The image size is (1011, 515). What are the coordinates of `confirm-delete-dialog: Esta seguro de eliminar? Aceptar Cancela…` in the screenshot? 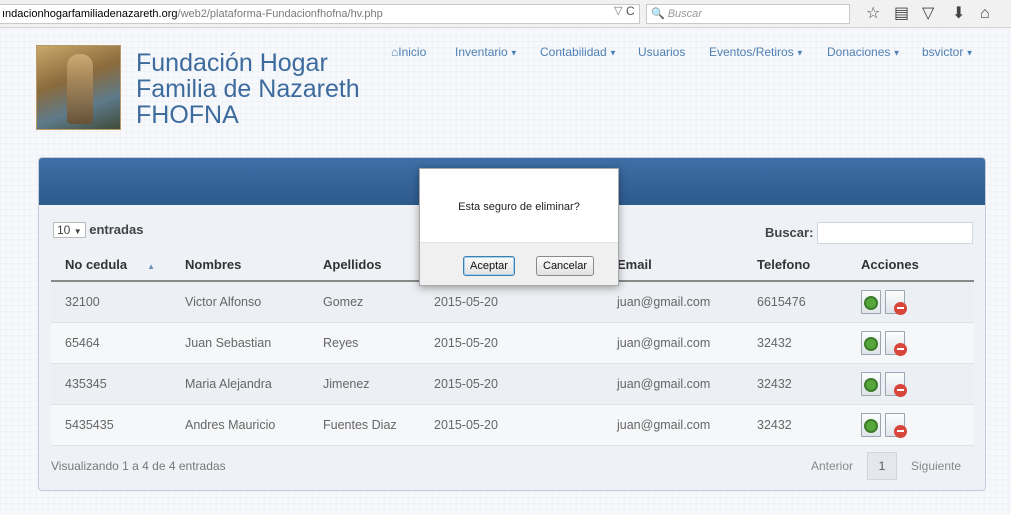 It's located at (519, 227).